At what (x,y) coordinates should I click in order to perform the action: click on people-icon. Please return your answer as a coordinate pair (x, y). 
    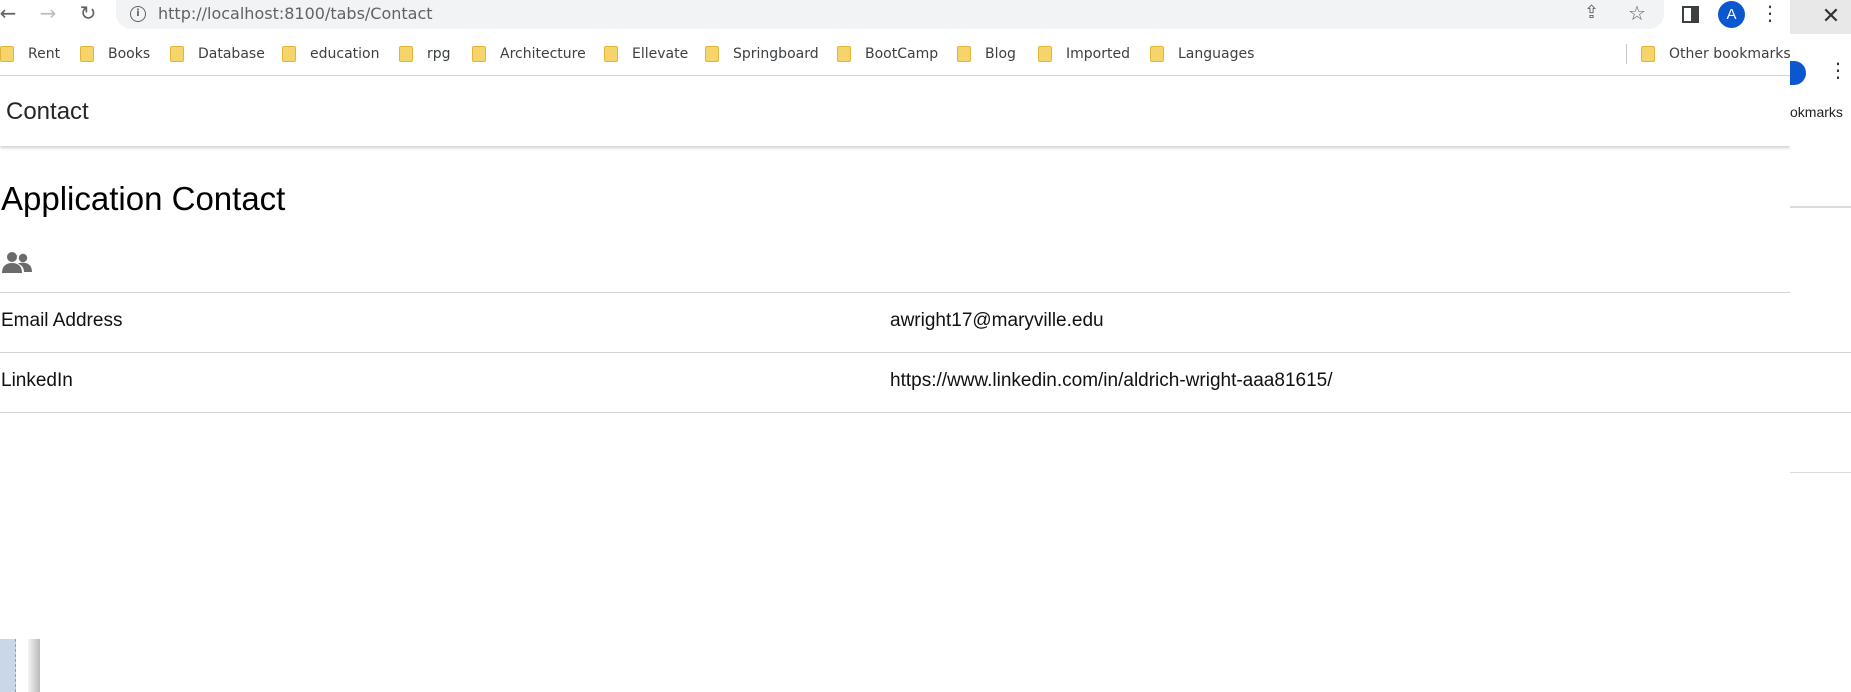
    Looking at the image, I should click on (17, 262).